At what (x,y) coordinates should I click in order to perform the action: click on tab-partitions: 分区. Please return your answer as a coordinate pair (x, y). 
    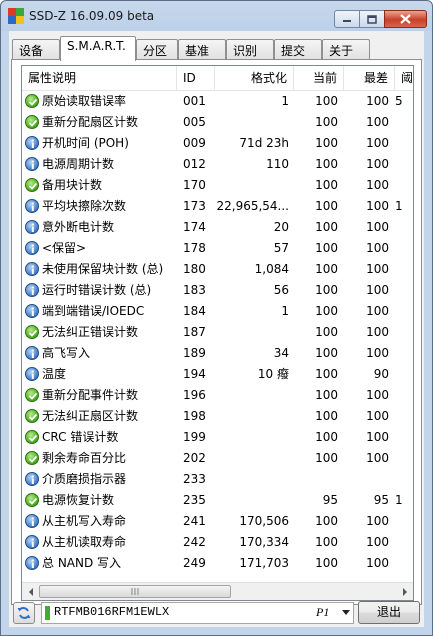
    Looking at the image, I should click on (157, 49).